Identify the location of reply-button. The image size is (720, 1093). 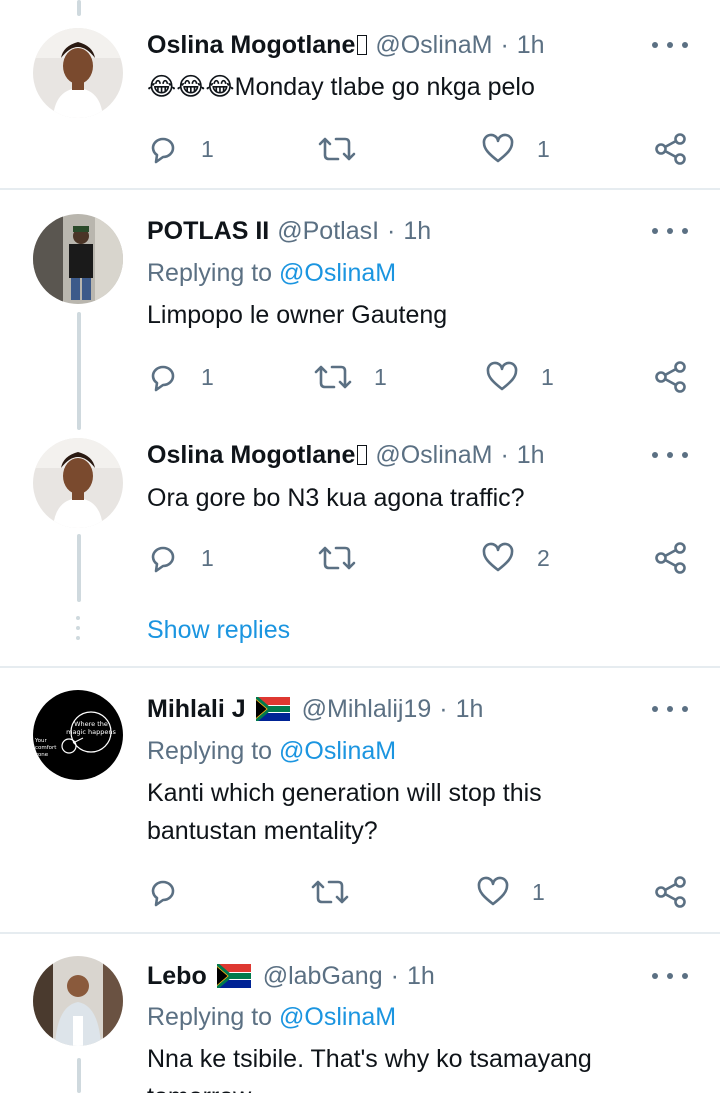
(174, 892).